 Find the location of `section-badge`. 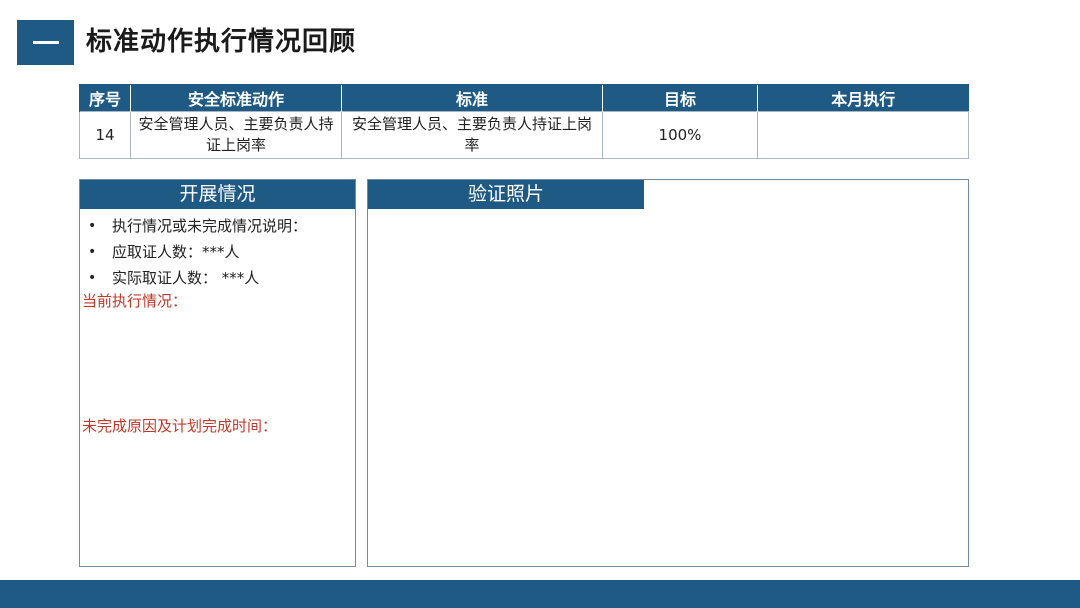

section-badge is located at coordinates (45, 42).